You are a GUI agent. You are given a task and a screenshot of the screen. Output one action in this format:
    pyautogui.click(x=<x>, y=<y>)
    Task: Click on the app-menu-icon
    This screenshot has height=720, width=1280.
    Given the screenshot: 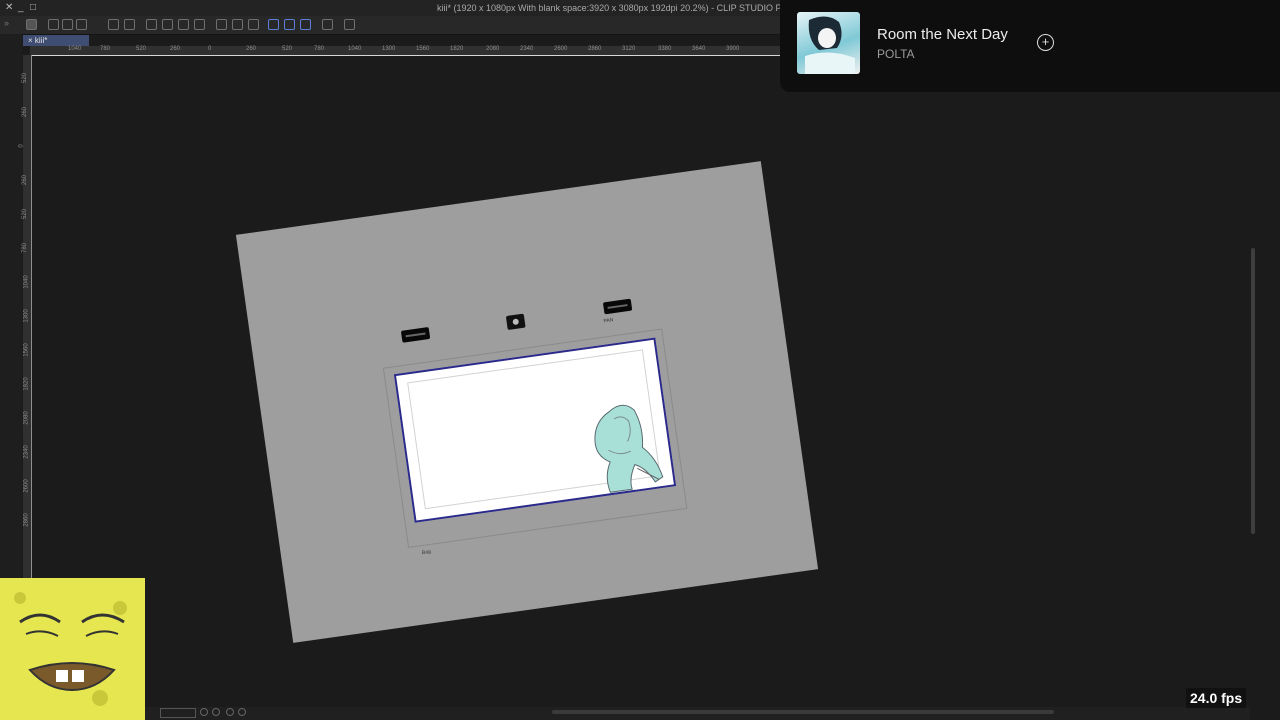 What is the action you would take?
    pyautogui.click(x=31, y=24)
    